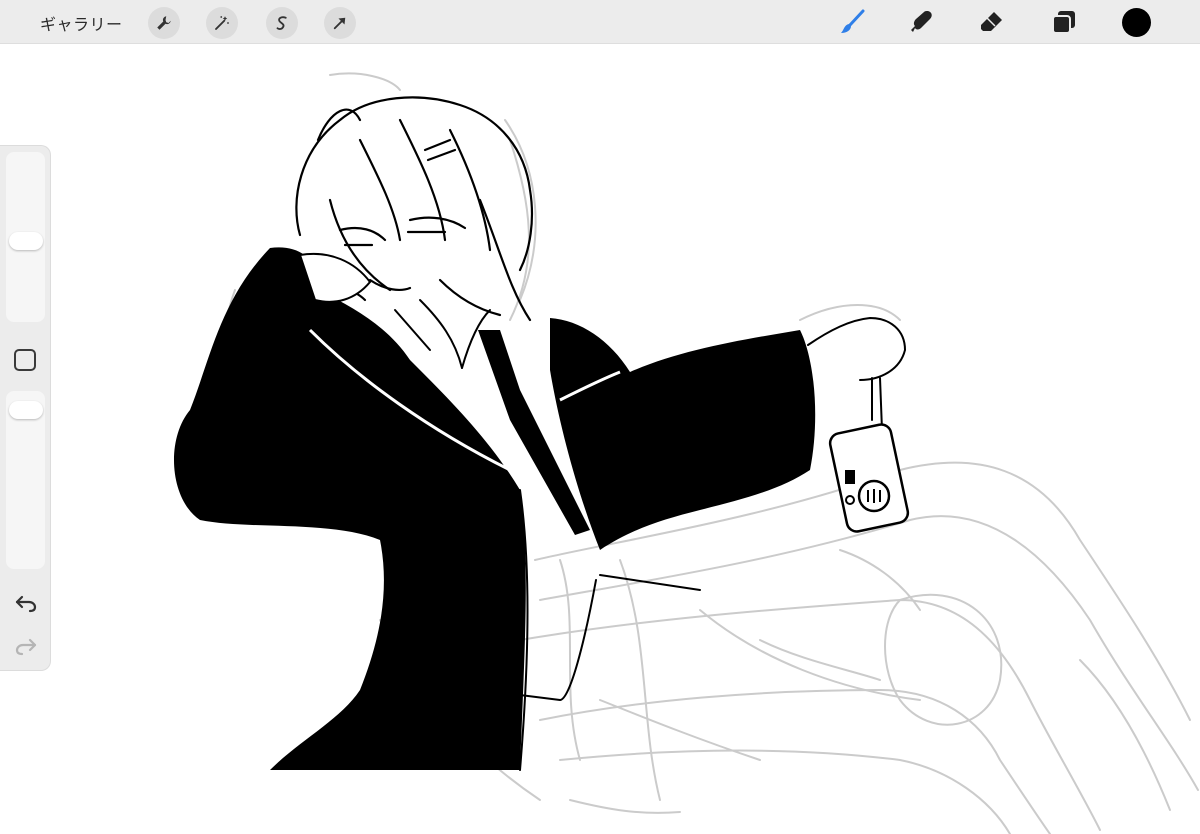 The image size is (1200, 834). What do you see at coordinates (600, 22) in the screenshot?
I see `top-toolbar: ギャラリー` at bounding box center [600, 22].